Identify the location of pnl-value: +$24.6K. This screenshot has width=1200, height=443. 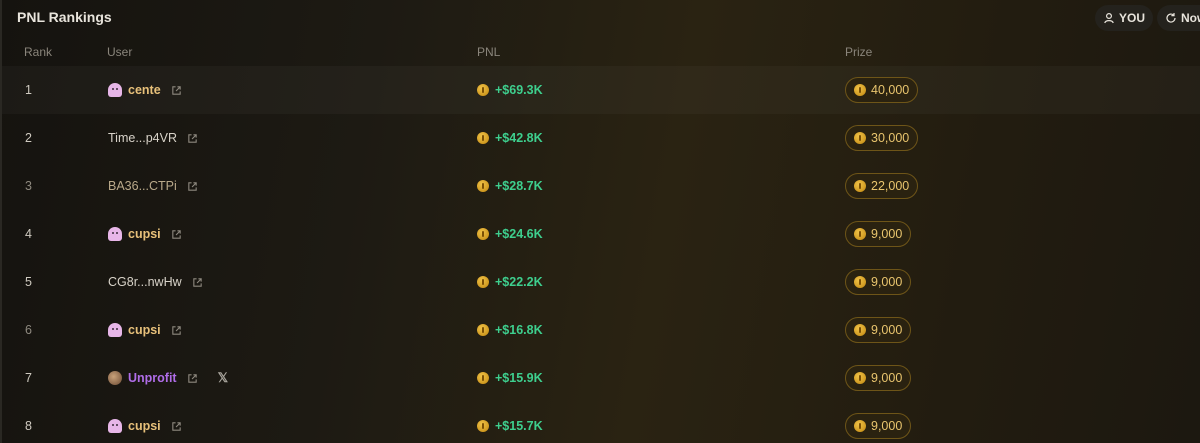
(519, 234).